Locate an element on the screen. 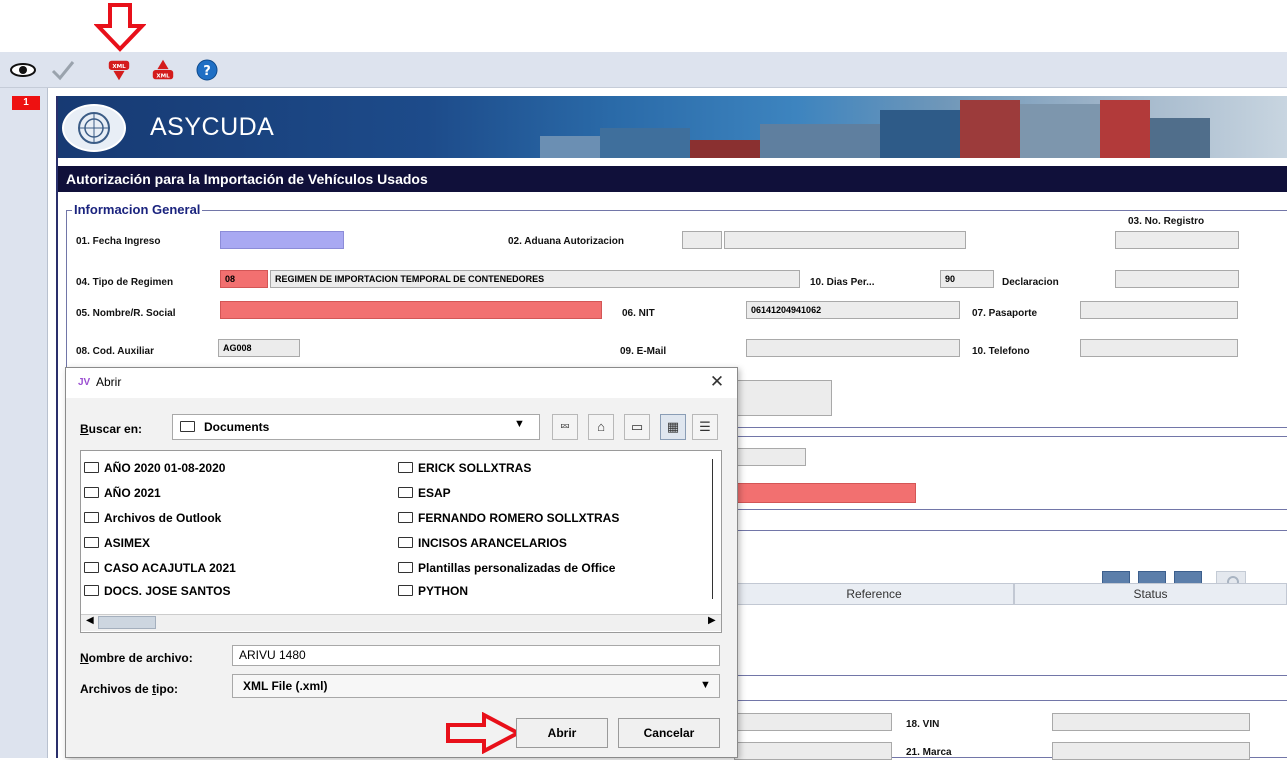 Image resolution: width=1287 pixels, height=760 pixels. document-tab: 1 is located at coordinates (26, 103).